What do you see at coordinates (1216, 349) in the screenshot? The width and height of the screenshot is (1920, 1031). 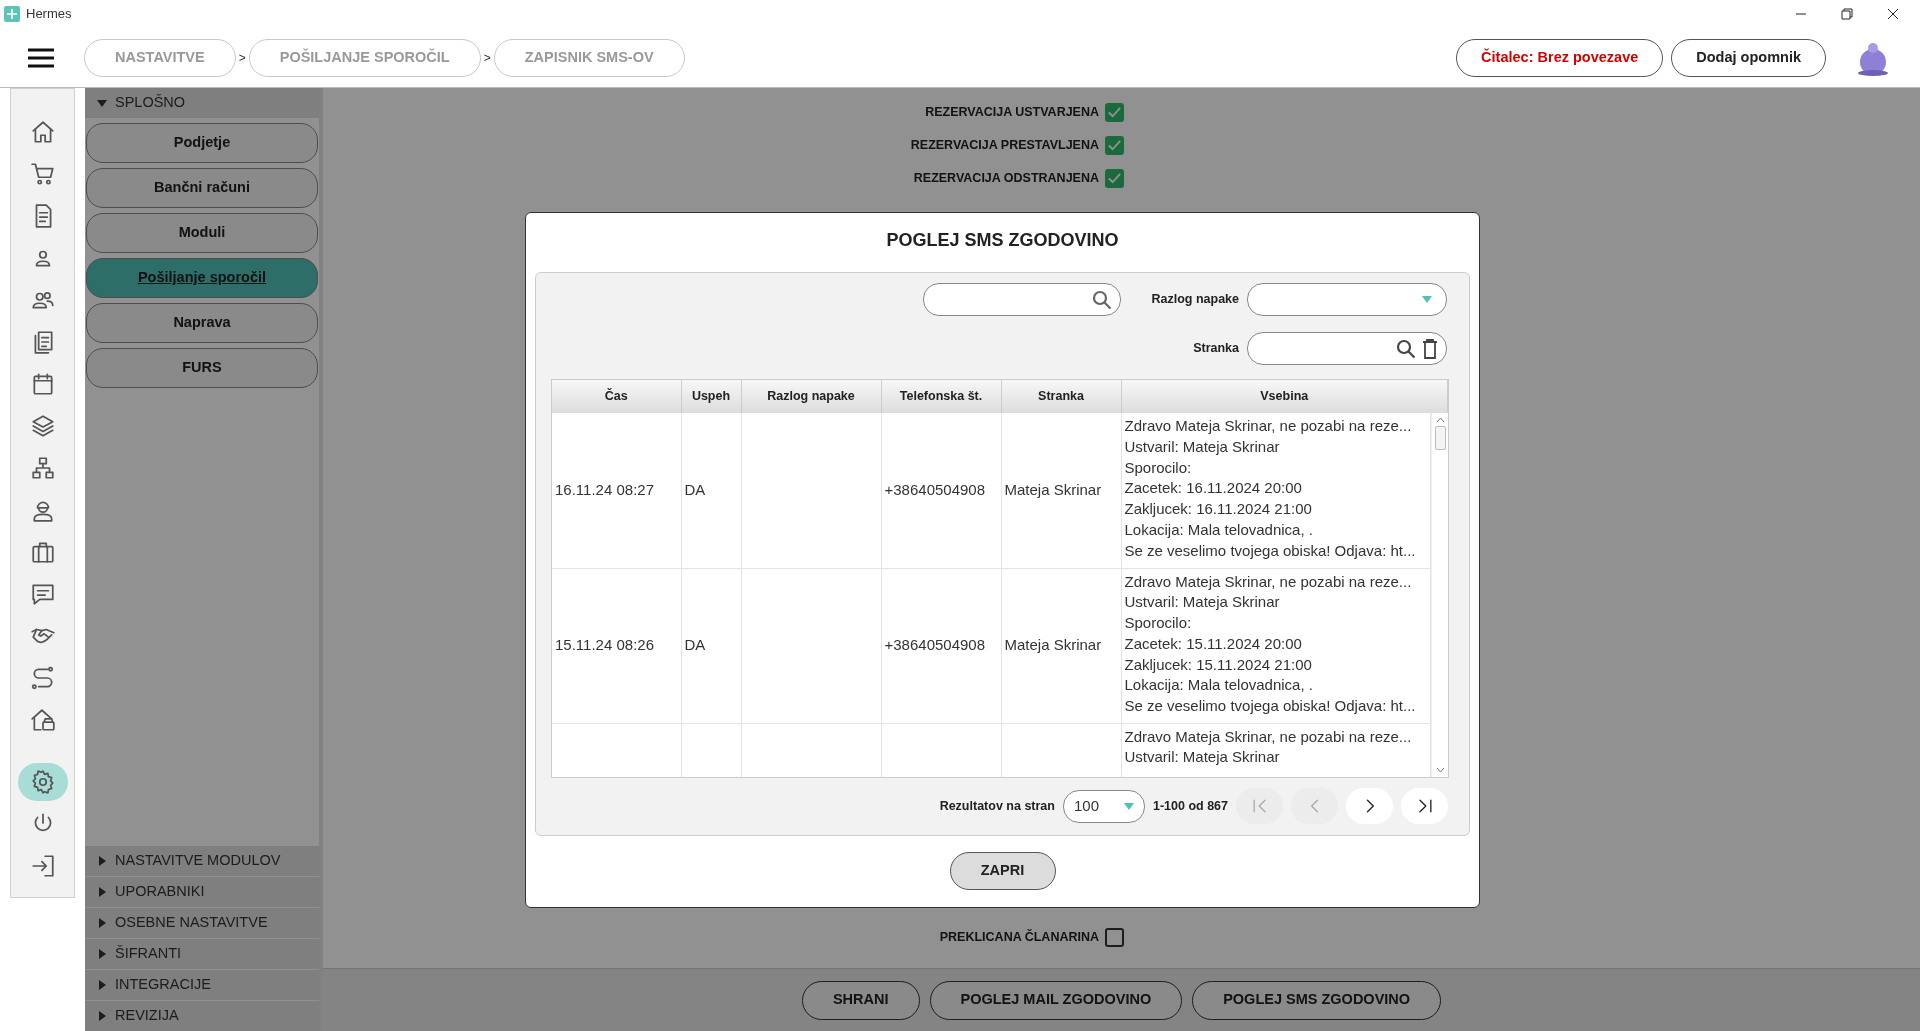 I see `field-label: Stranka` at bounding box center [1216, 349].